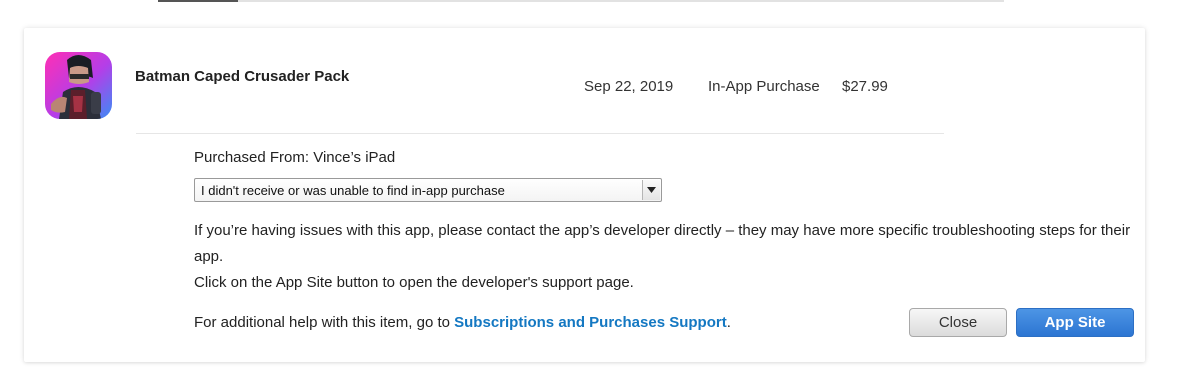 The width and height of the screenshot is (1200, 371). What do you see at coordinates (958, 322) in the screenshot?
I see `close-button: Close` at bounding box center [958, 322].